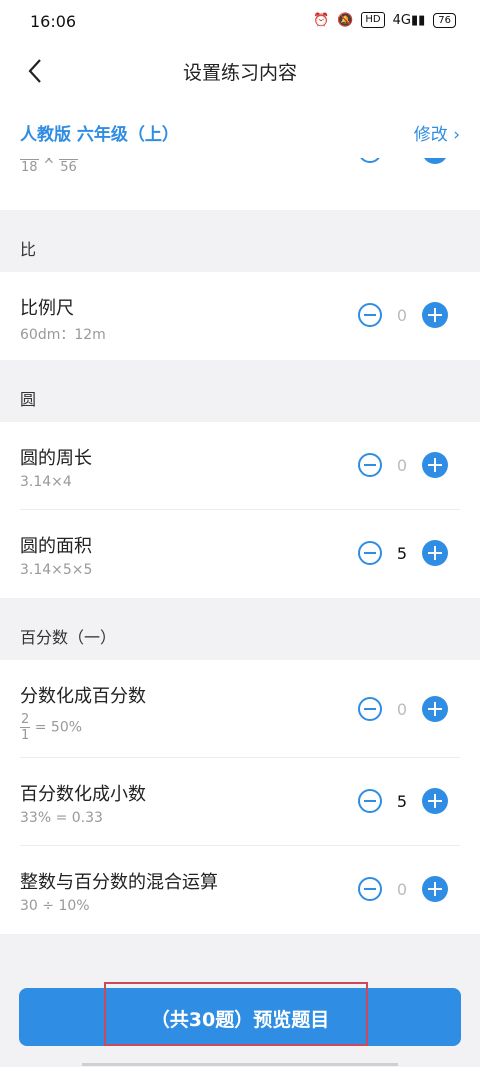 The height and width of the screenshot is (1067, 480). I want to click on status-icons: ⏰ 🔕 HD 4G▮▮ 76, so click(384, 20).